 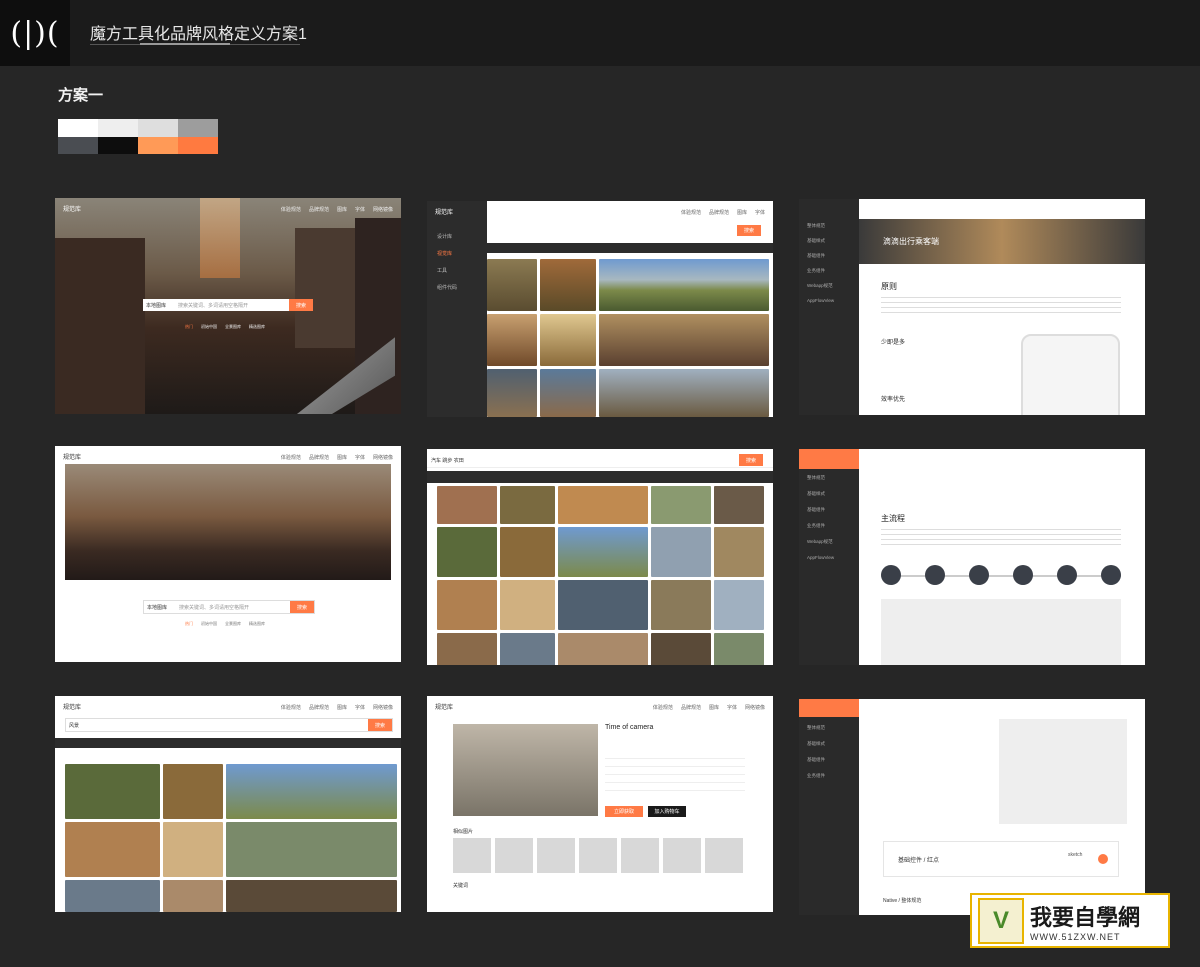 What do you see at coordinates (447, 253) in the screenshot?
I see `sidebar-item: 视觉库` at bounding box center [447, 253].